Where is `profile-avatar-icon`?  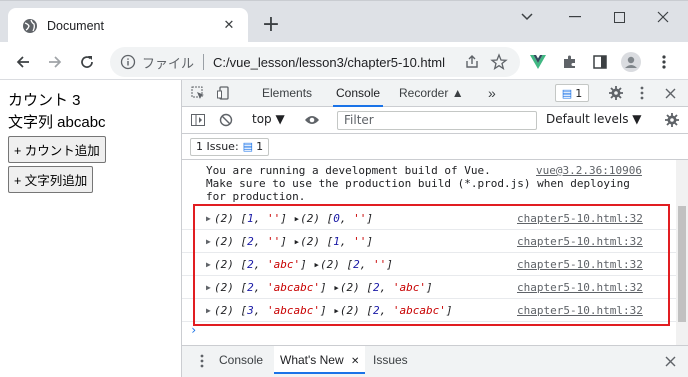
profile-avatar-icon is located at coordinates (631, 62).